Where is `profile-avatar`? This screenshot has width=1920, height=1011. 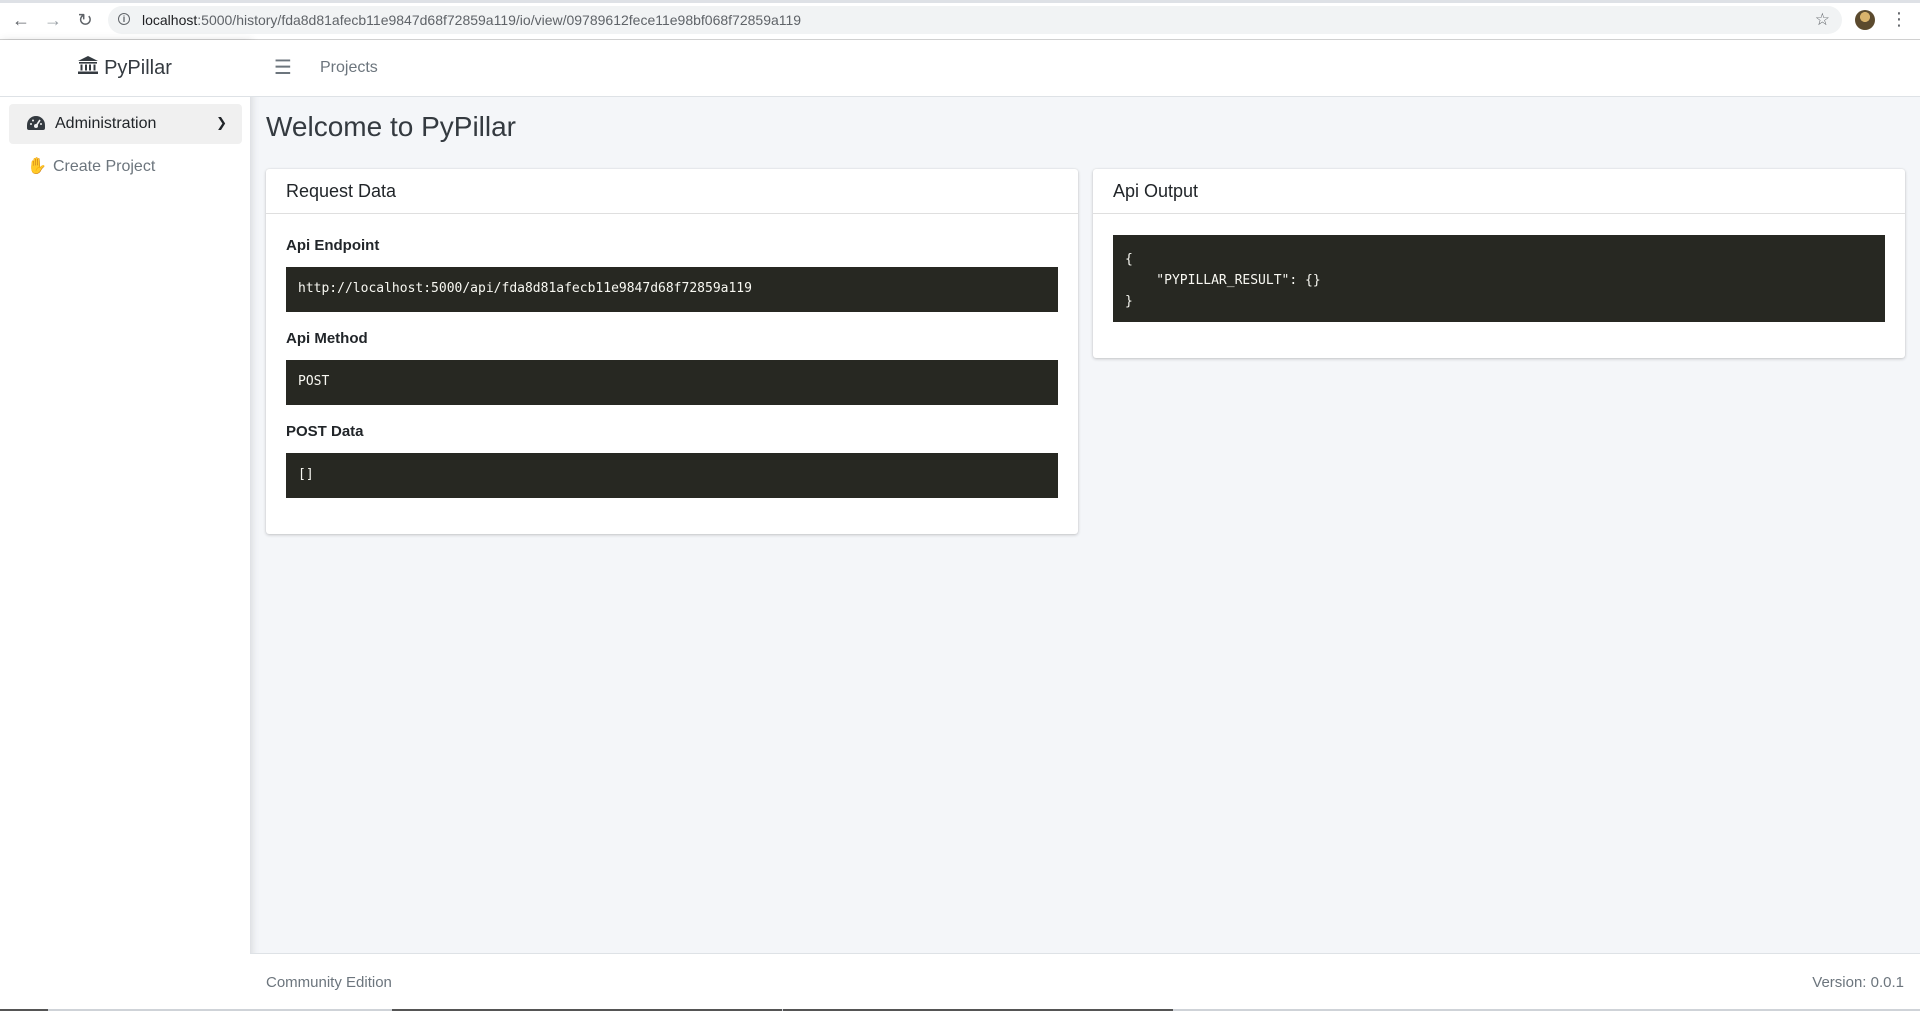 profile-avatar is located at coordinates (1865, 20).